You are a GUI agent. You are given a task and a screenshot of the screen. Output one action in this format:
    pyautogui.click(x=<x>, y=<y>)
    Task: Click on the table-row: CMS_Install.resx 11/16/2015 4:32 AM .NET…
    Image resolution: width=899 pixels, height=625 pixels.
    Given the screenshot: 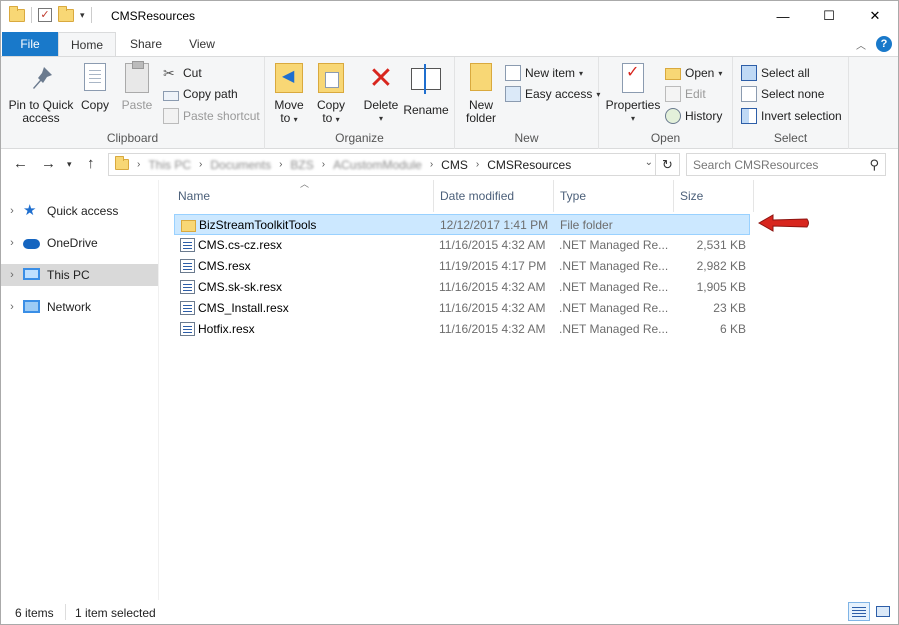 What is the action you would take?
    pyautogui.click(x=462, y=308)
    